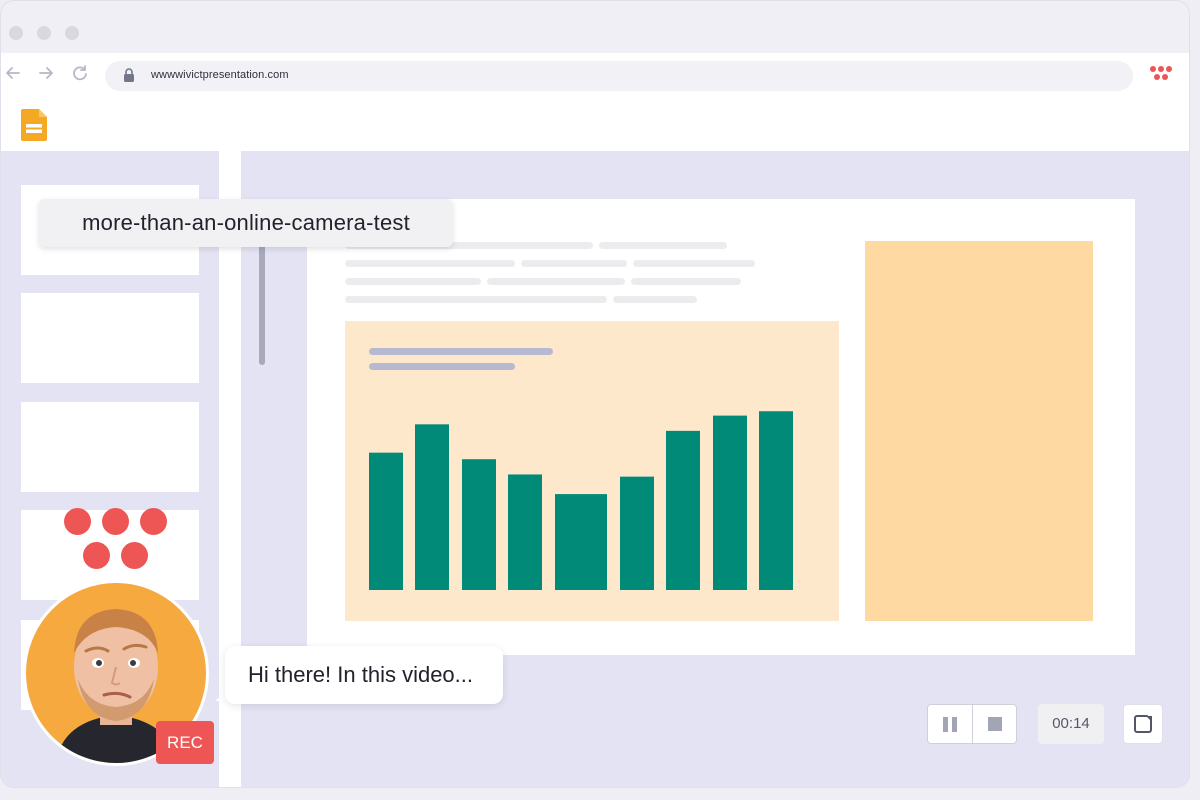 This screenshot has width=1200, height=800. What do you see at coordinates (46, 73) in the screenshot?
I see `forward-arrow-icon` at bounding box center [46, 73].